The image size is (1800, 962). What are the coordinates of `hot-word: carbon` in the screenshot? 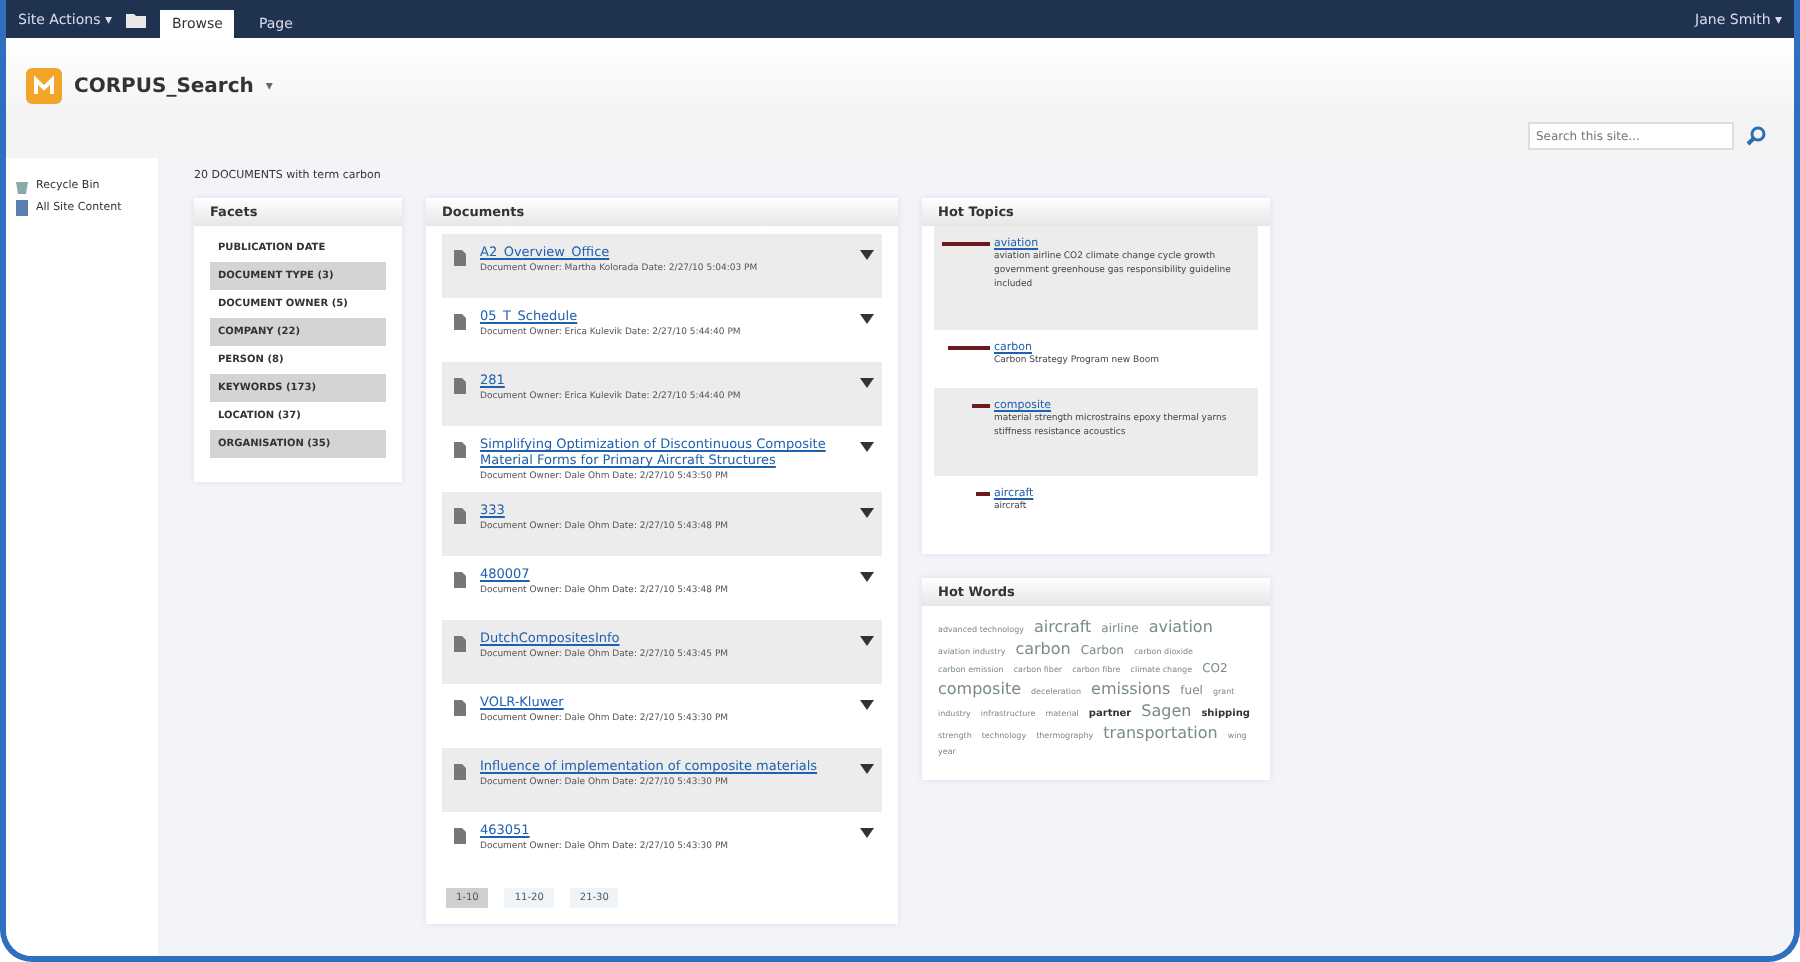 It's located at (1043, 649).